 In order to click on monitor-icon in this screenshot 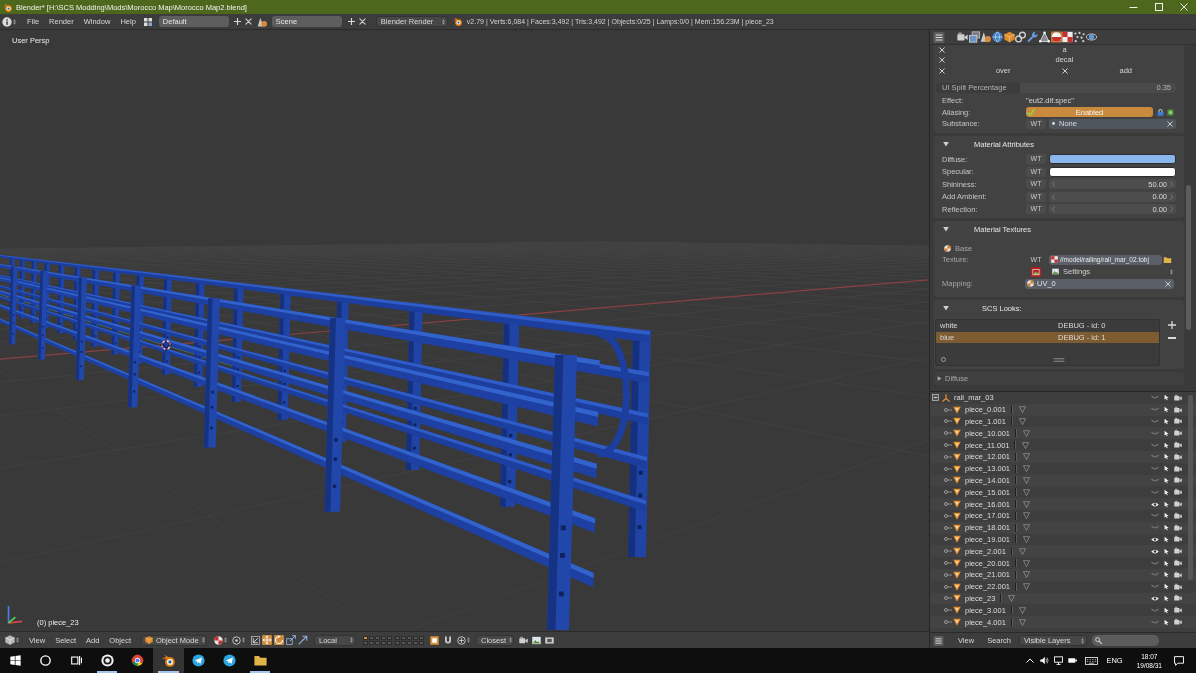, I will do `click(1059, 660)`.